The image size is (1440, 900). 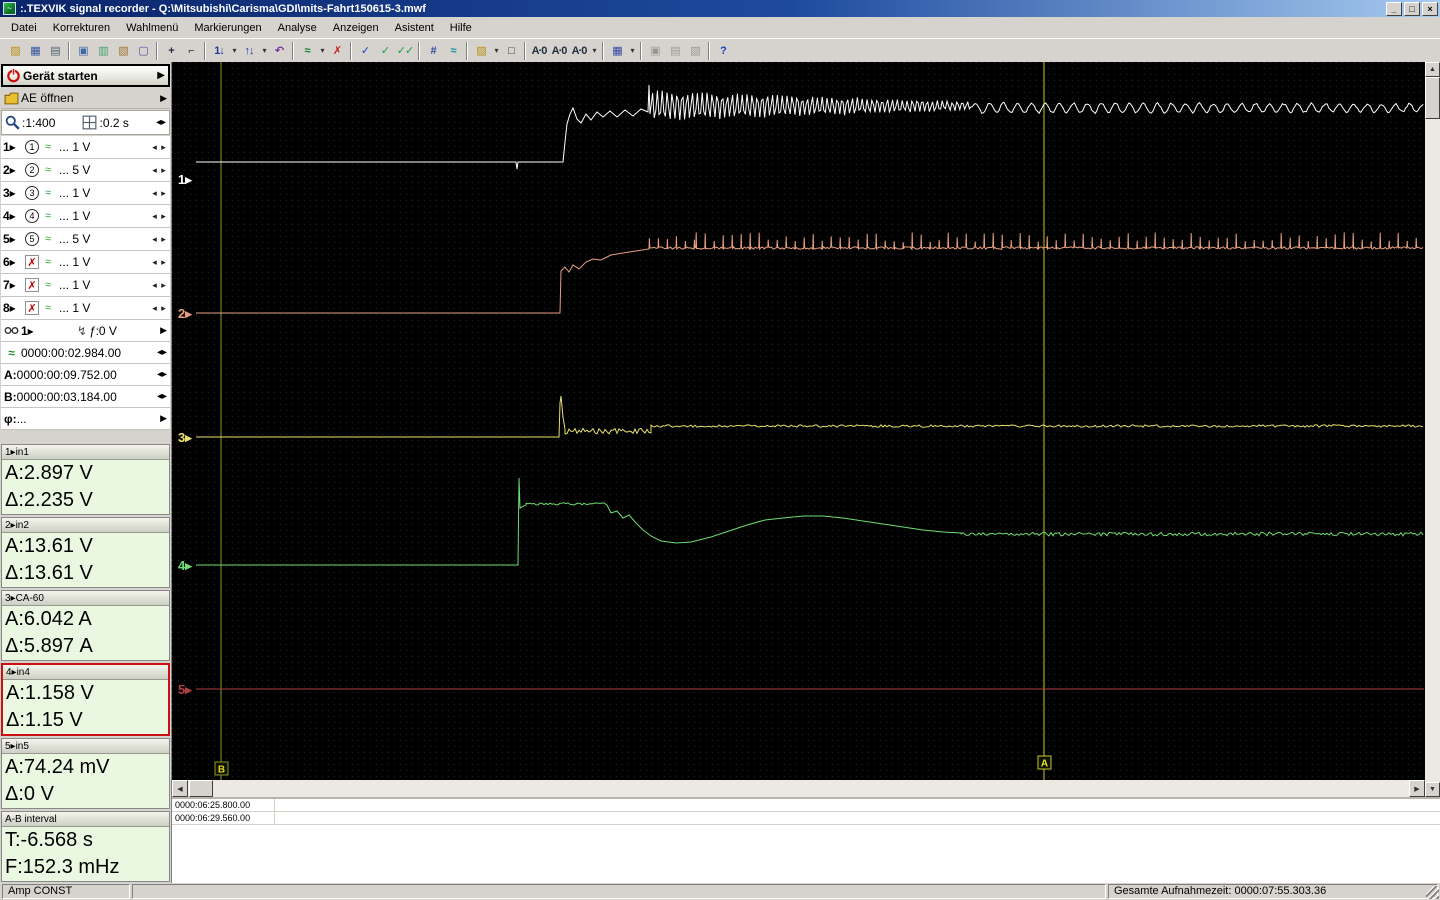 What do you see at coordinates (85, 479) in the screenshot?
I see `measure-panel-1: 1▸in1 A:2.897 V Δ:2.235 V` at bounding box center [85, 479].